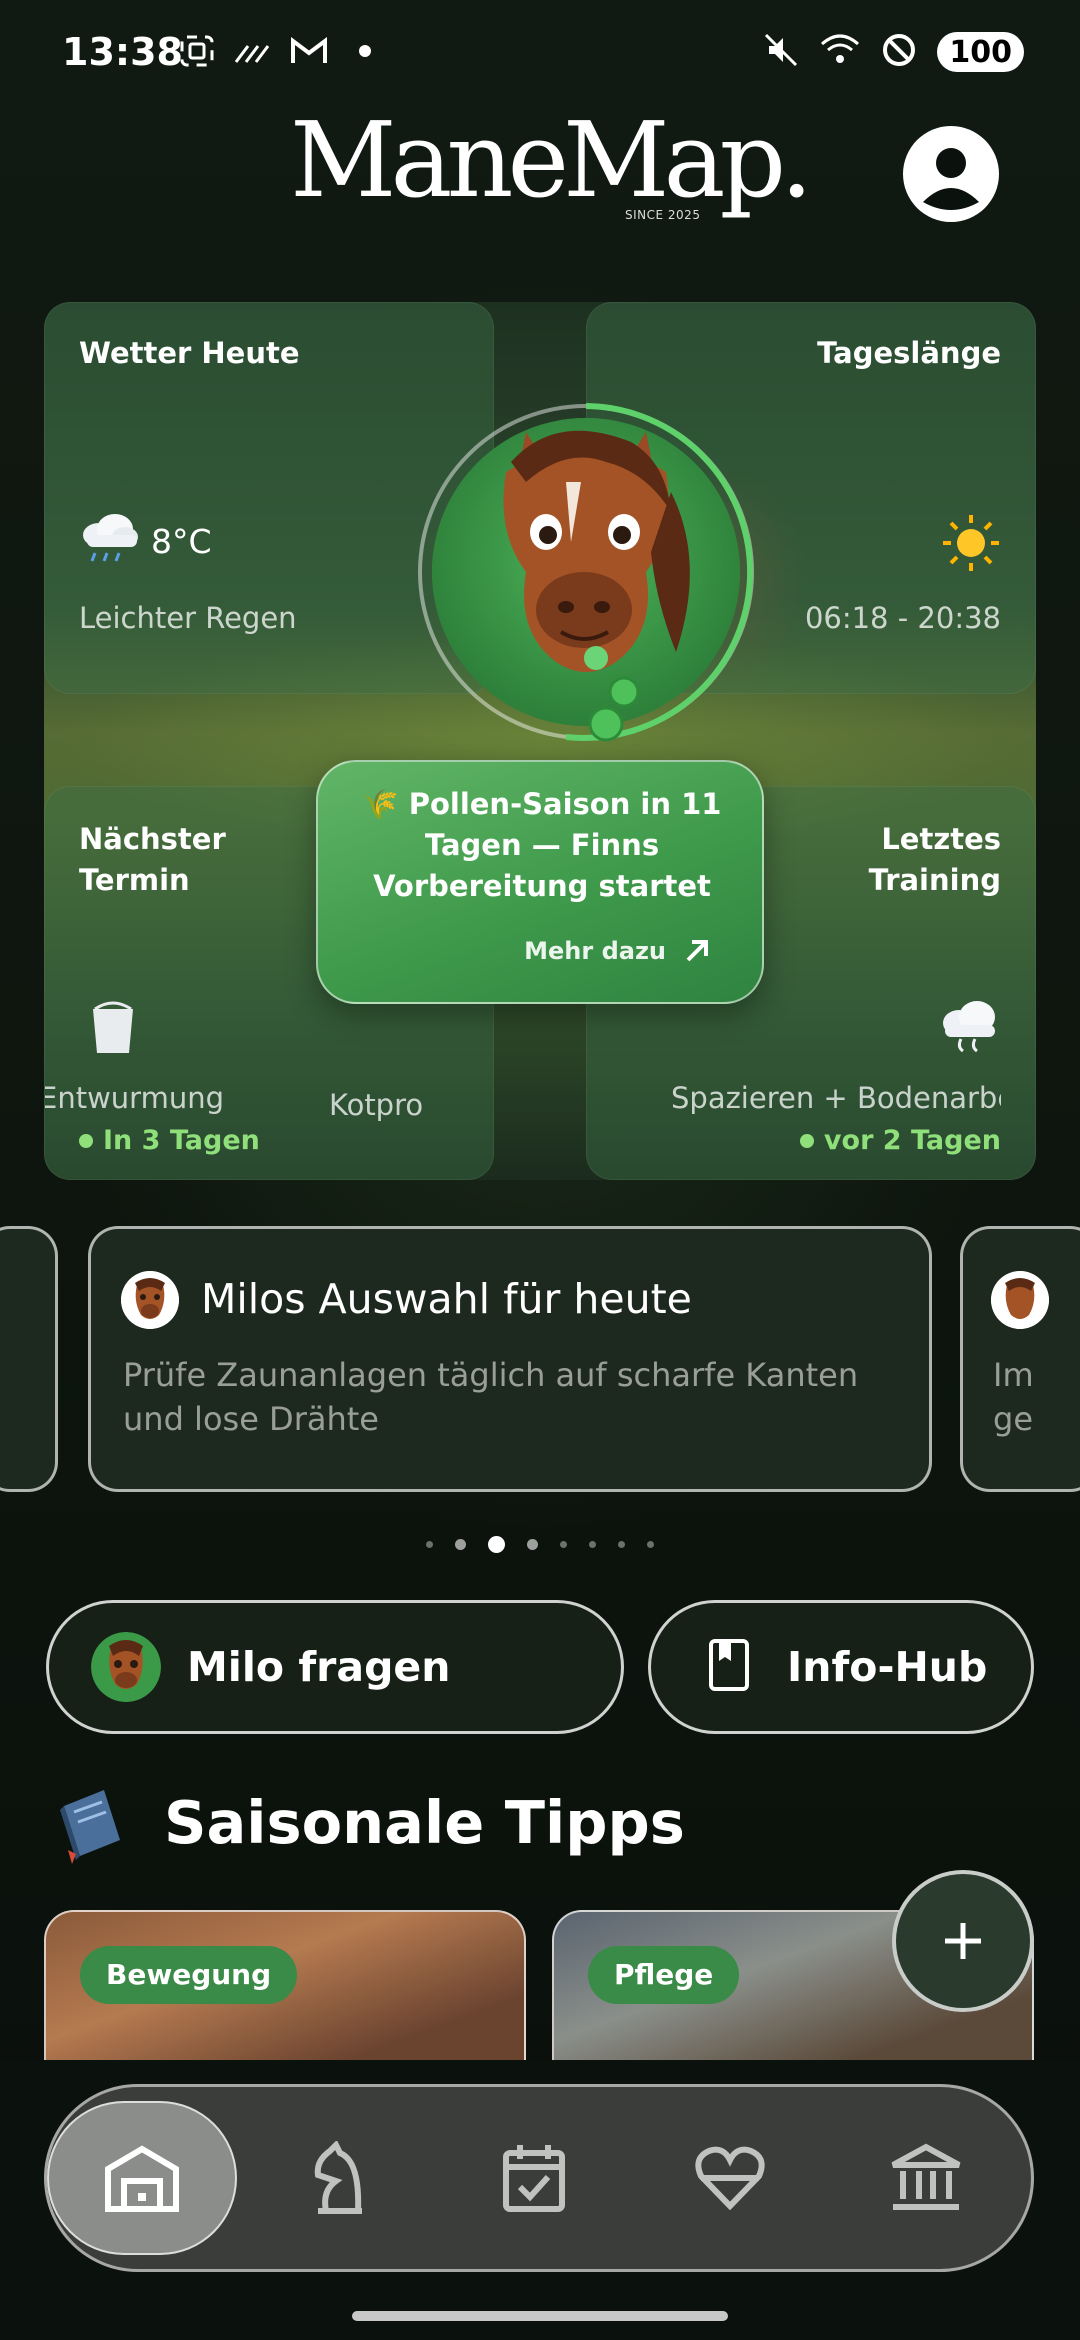 This screenshot has width=1080, height=2340. What do you see at coordinates (188, 618) in the screenshot?
I see `weather-desc: Leichter Regen` at bounding box center [188, 618].